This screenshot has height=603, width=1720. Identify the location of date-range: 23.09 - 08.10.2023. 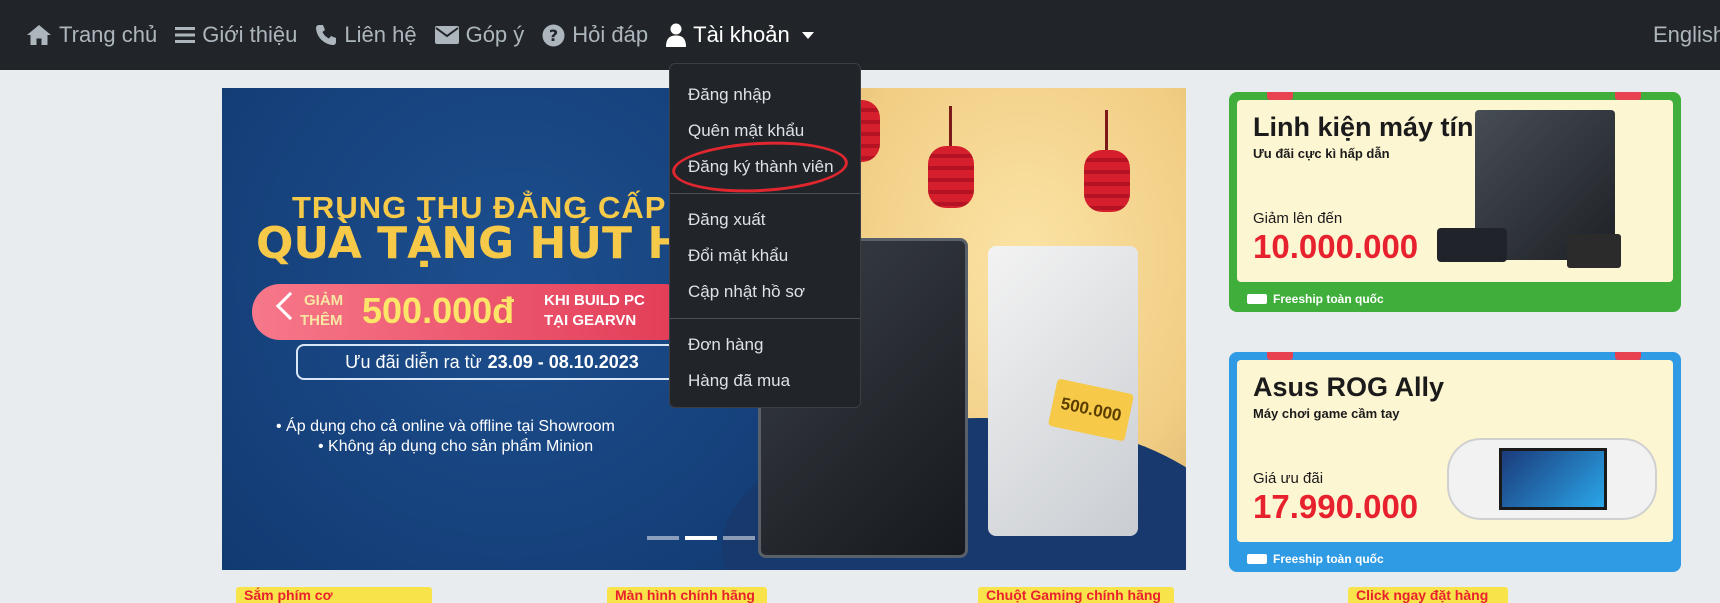
(563, 361).